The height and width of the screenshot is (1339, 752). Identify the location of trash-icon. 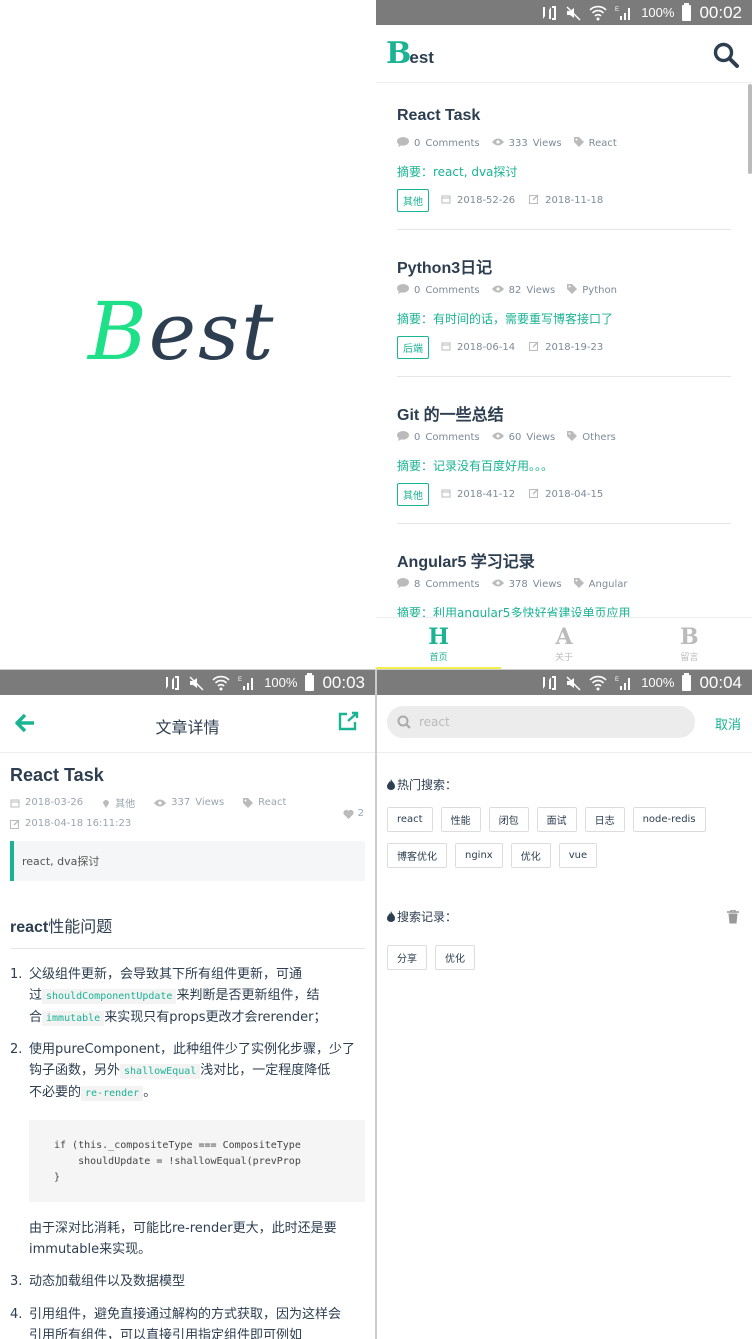
(733, 917).